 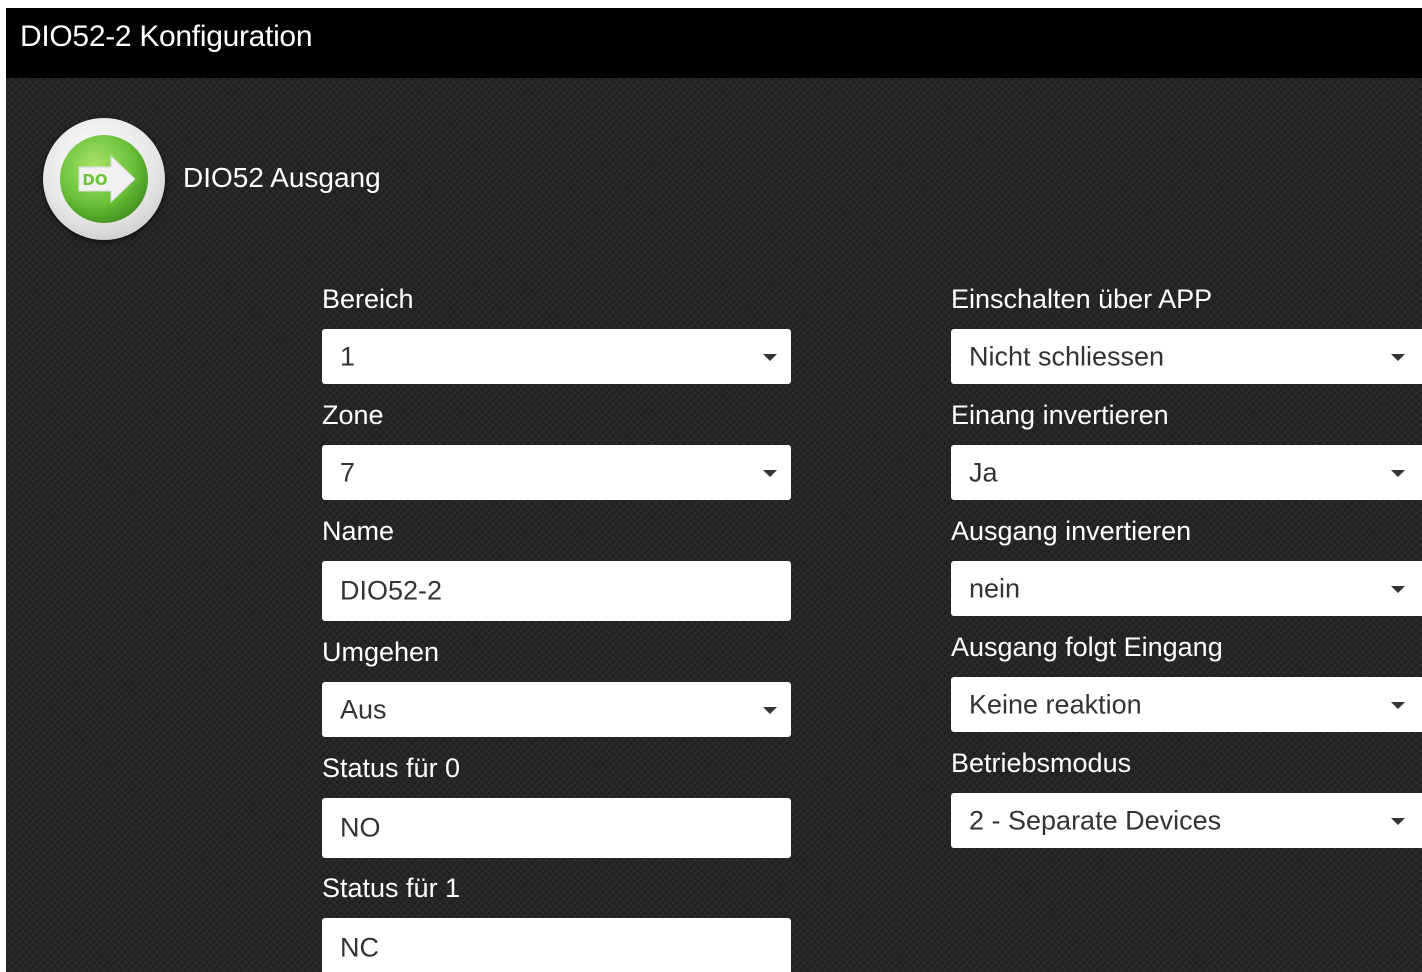 I want to click on status0-value: NO, so click(x=360, y=827).